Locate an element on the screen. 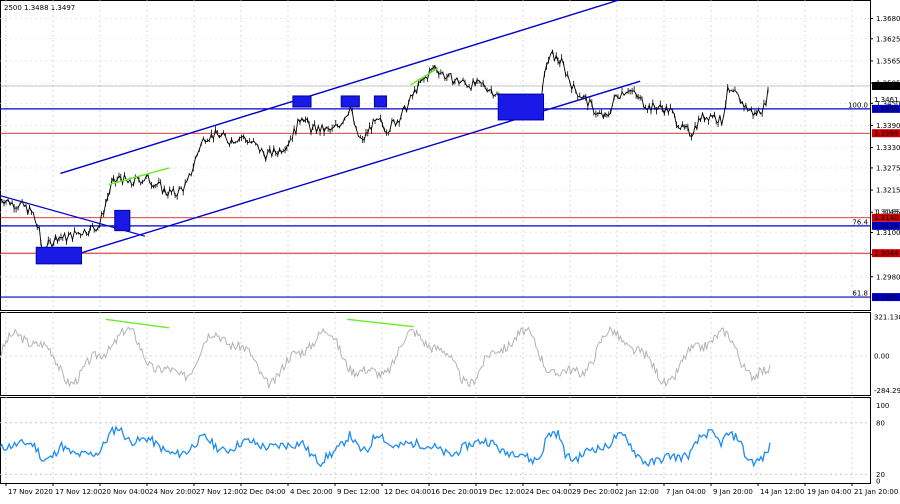 This screenshot has height=504, width=900. y-tick-label: 1.3215 is located at coordinates (888, 191).